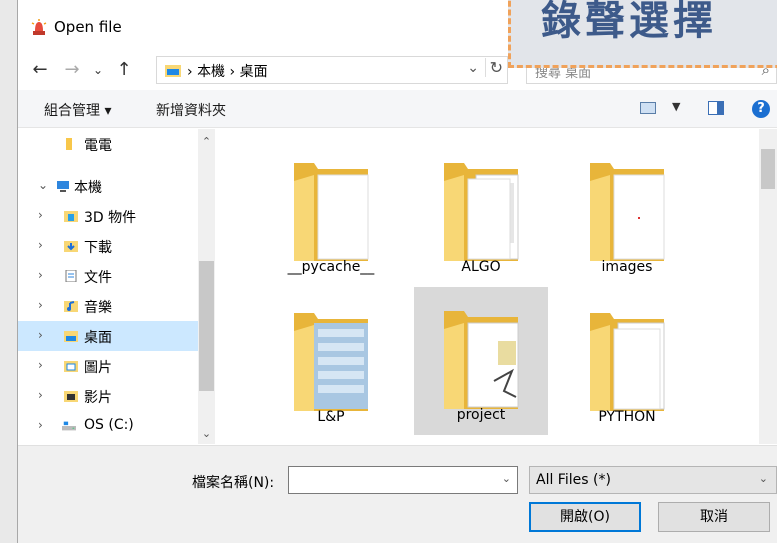 This screenshot has width=777, height=543. I want to click on file-name: project, so click(481, 415).